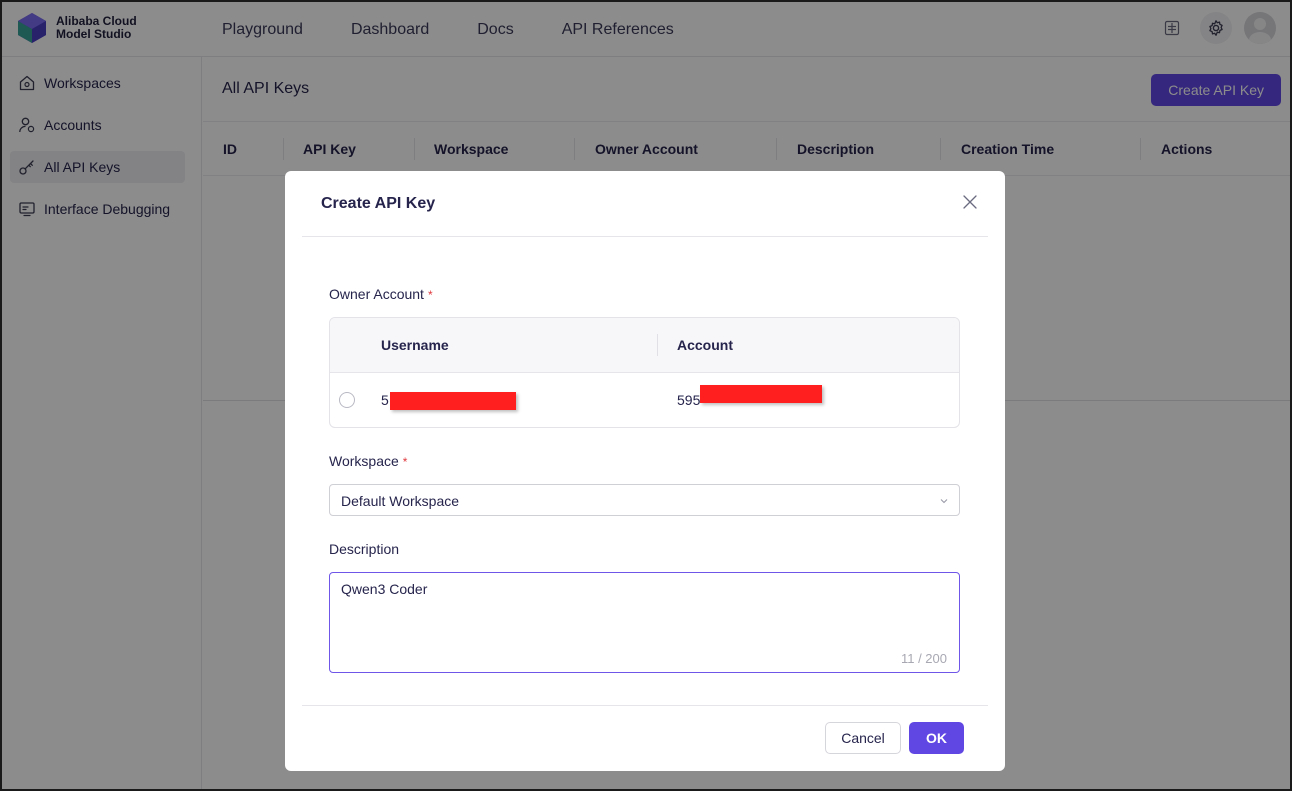 This screenshot has height=791, width=1292. I want to click on column-header-username: Username, so click(415, 345).